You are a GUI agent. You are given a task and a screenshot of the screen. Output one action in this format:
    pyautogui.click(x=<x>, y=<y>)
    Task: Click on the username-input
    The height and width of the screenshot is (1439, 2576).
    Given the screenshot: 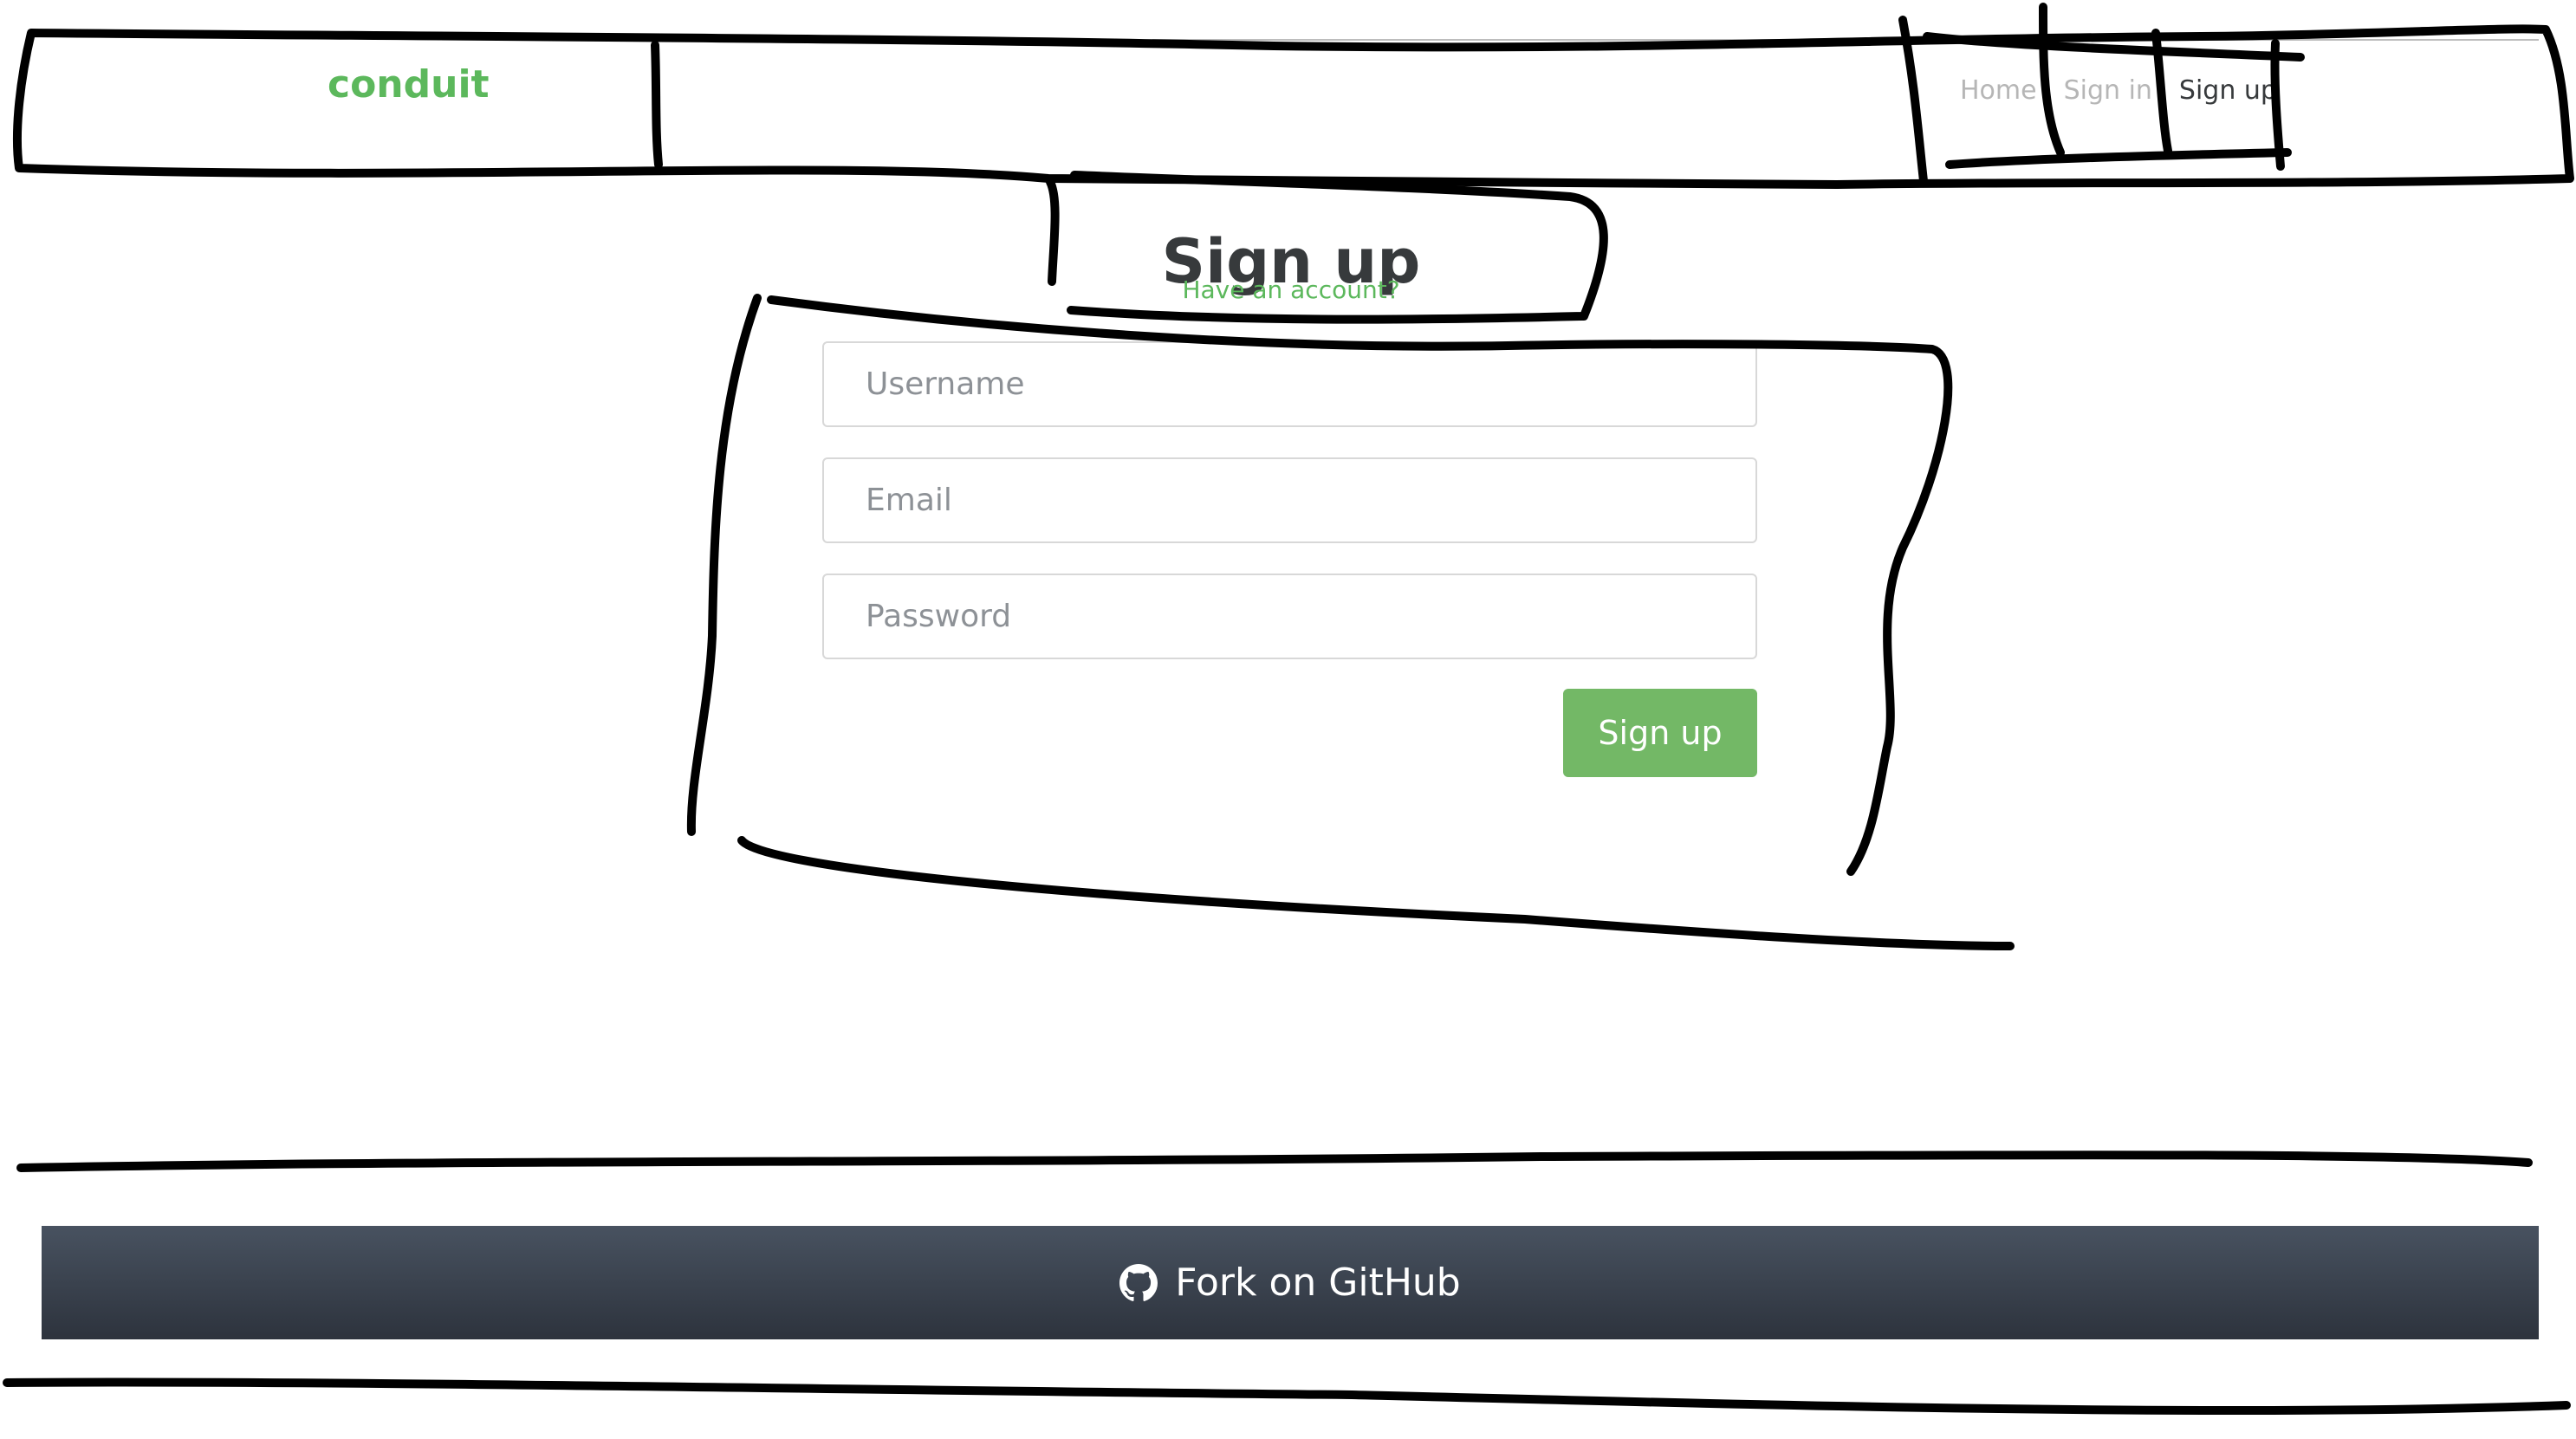 What is the action you would take?
    pyautogui.click(x=1290, y=384)
    